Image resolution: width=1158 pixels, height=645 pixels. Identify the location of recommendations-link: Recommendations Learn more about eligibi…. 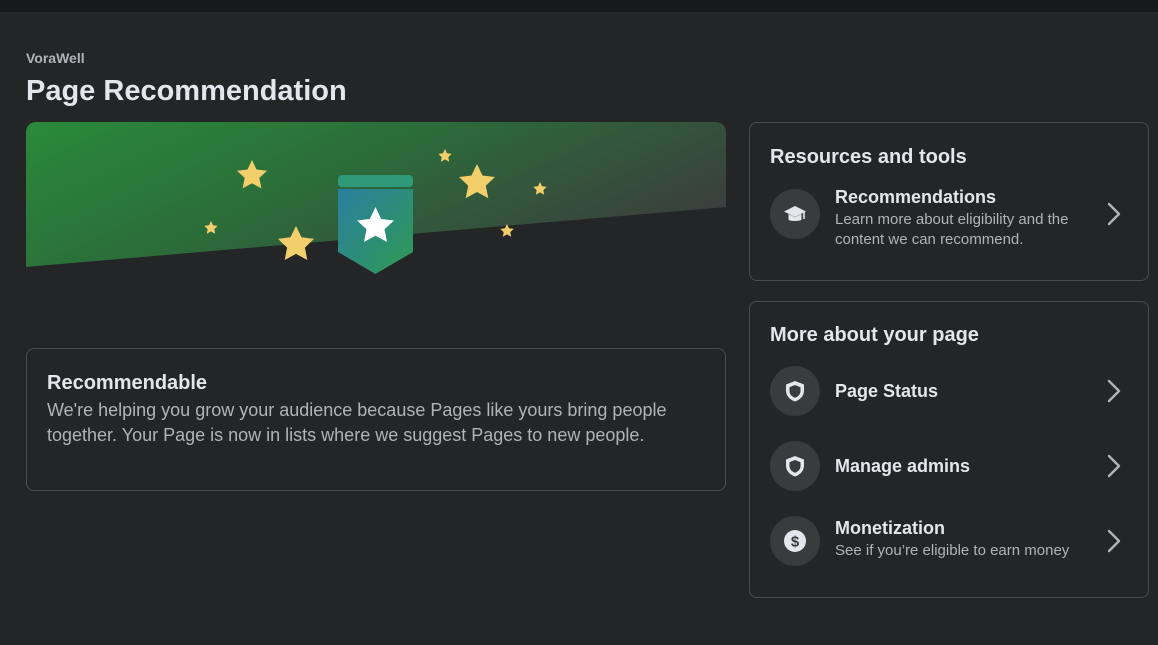
(951, 217).